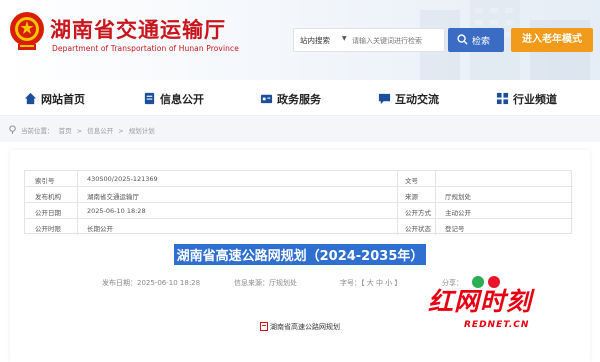 The height and width of the screenshot is (362, 600). I want to click on nav-label: 信息公开, so click(182, 99).